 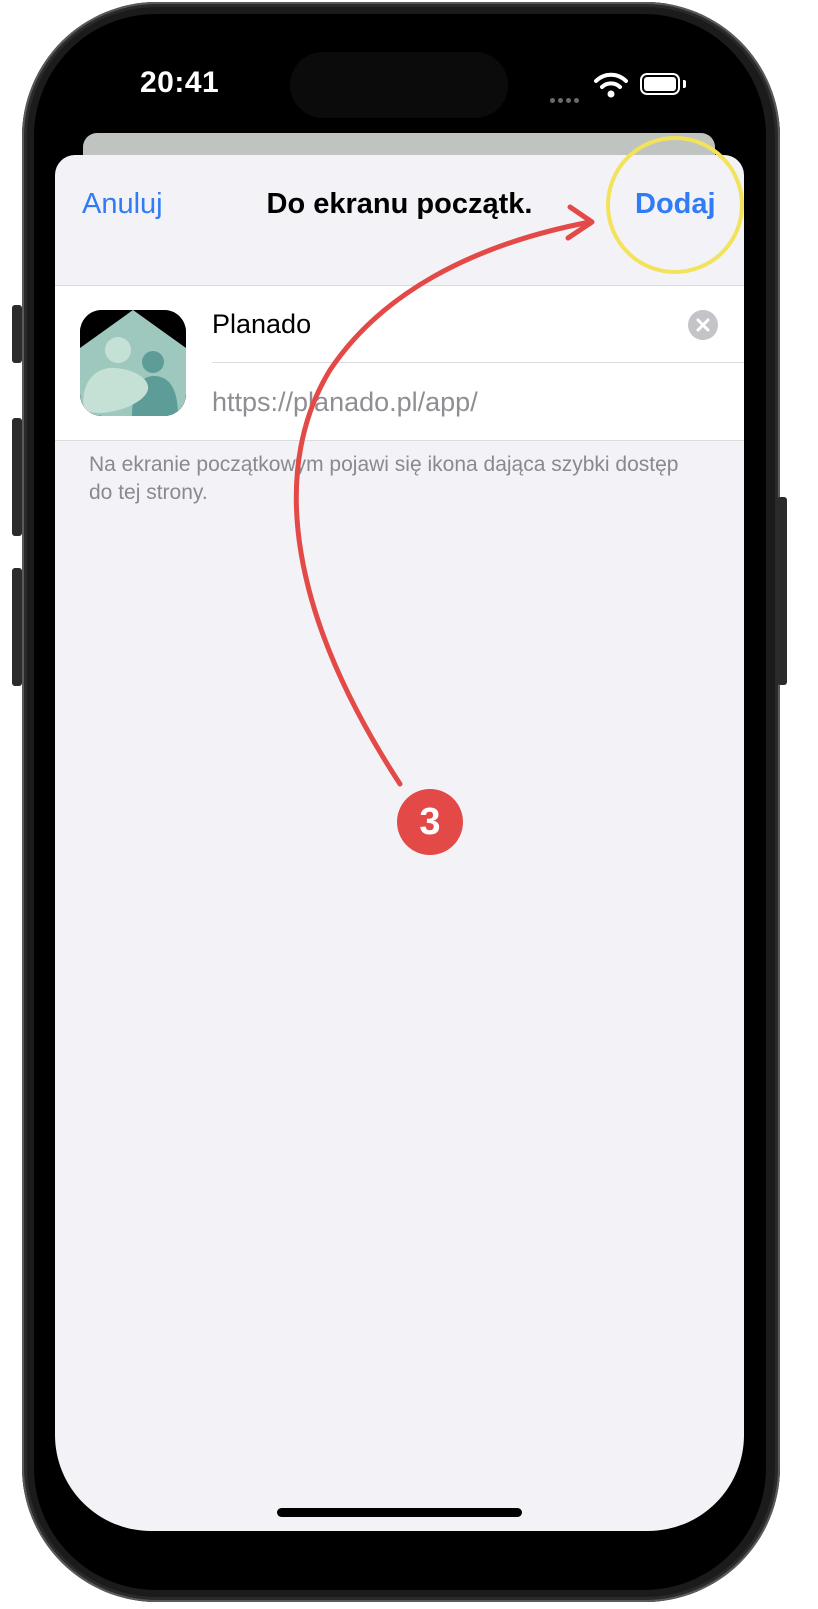 What do you see at coordinates (430, 822) in the screenshot?
I see `step-badge: 3` at bounding box center [430, 822].